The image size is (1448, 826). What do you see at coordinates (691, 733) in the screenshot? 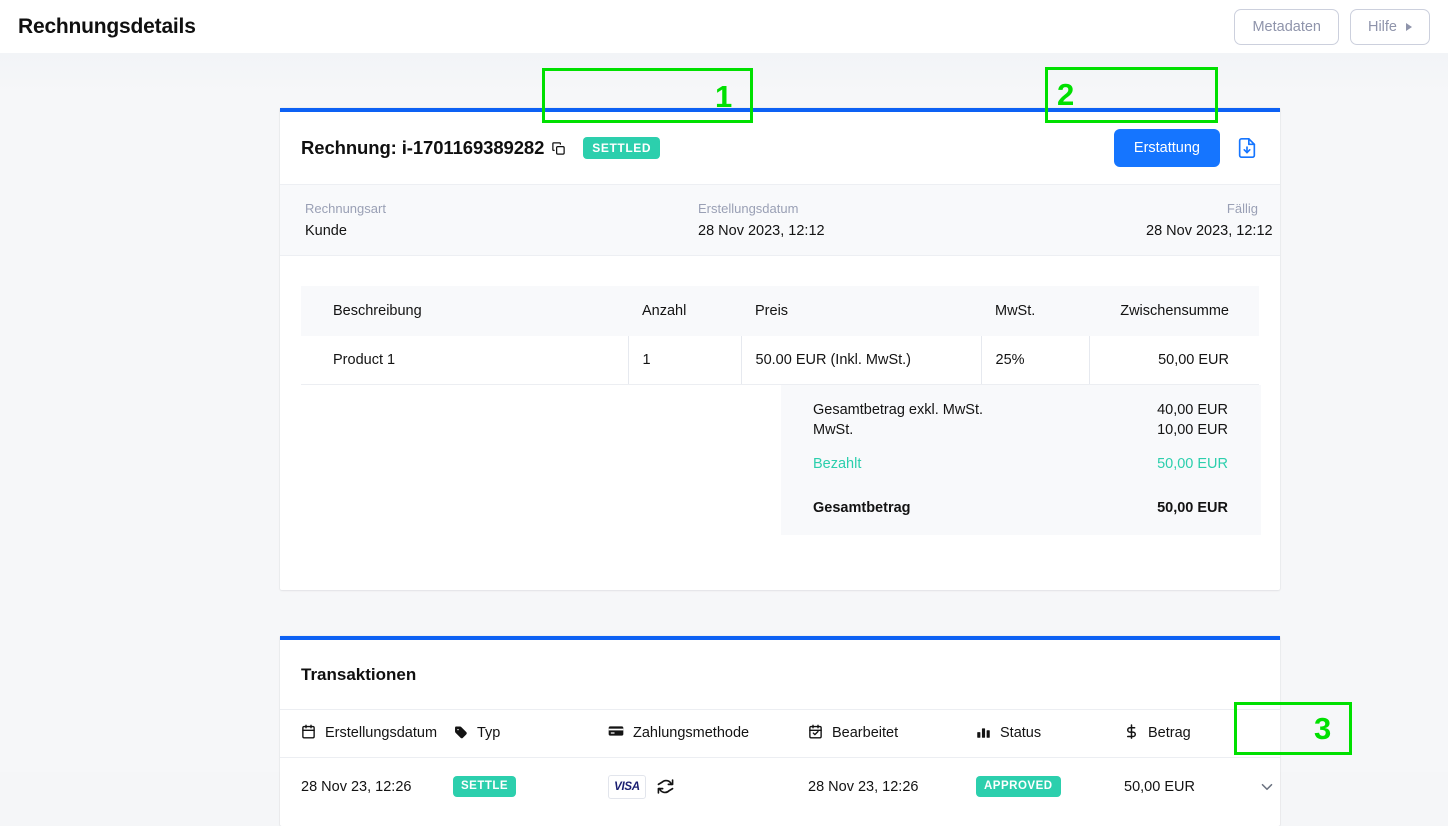
I see `column-header-label: Zahlungsmethode` at bounding box center [691, 733].